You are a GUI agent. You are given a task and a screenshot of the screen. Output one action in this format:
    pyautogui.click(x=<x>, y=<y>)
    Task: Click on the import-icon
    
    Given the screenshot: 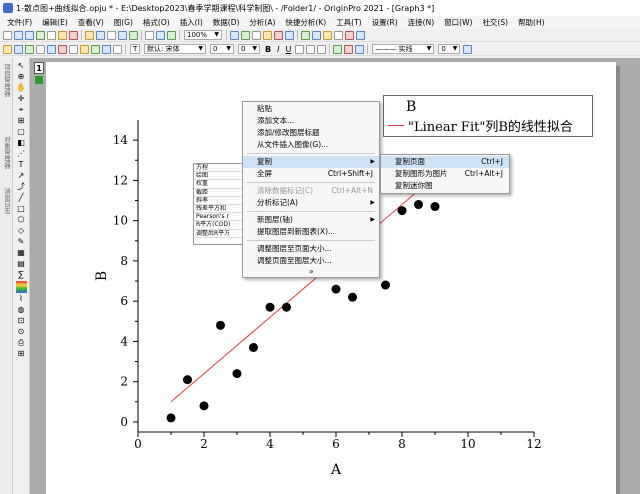 What is the action you would take?
    pyautogui.click(x=122, y=35)
    